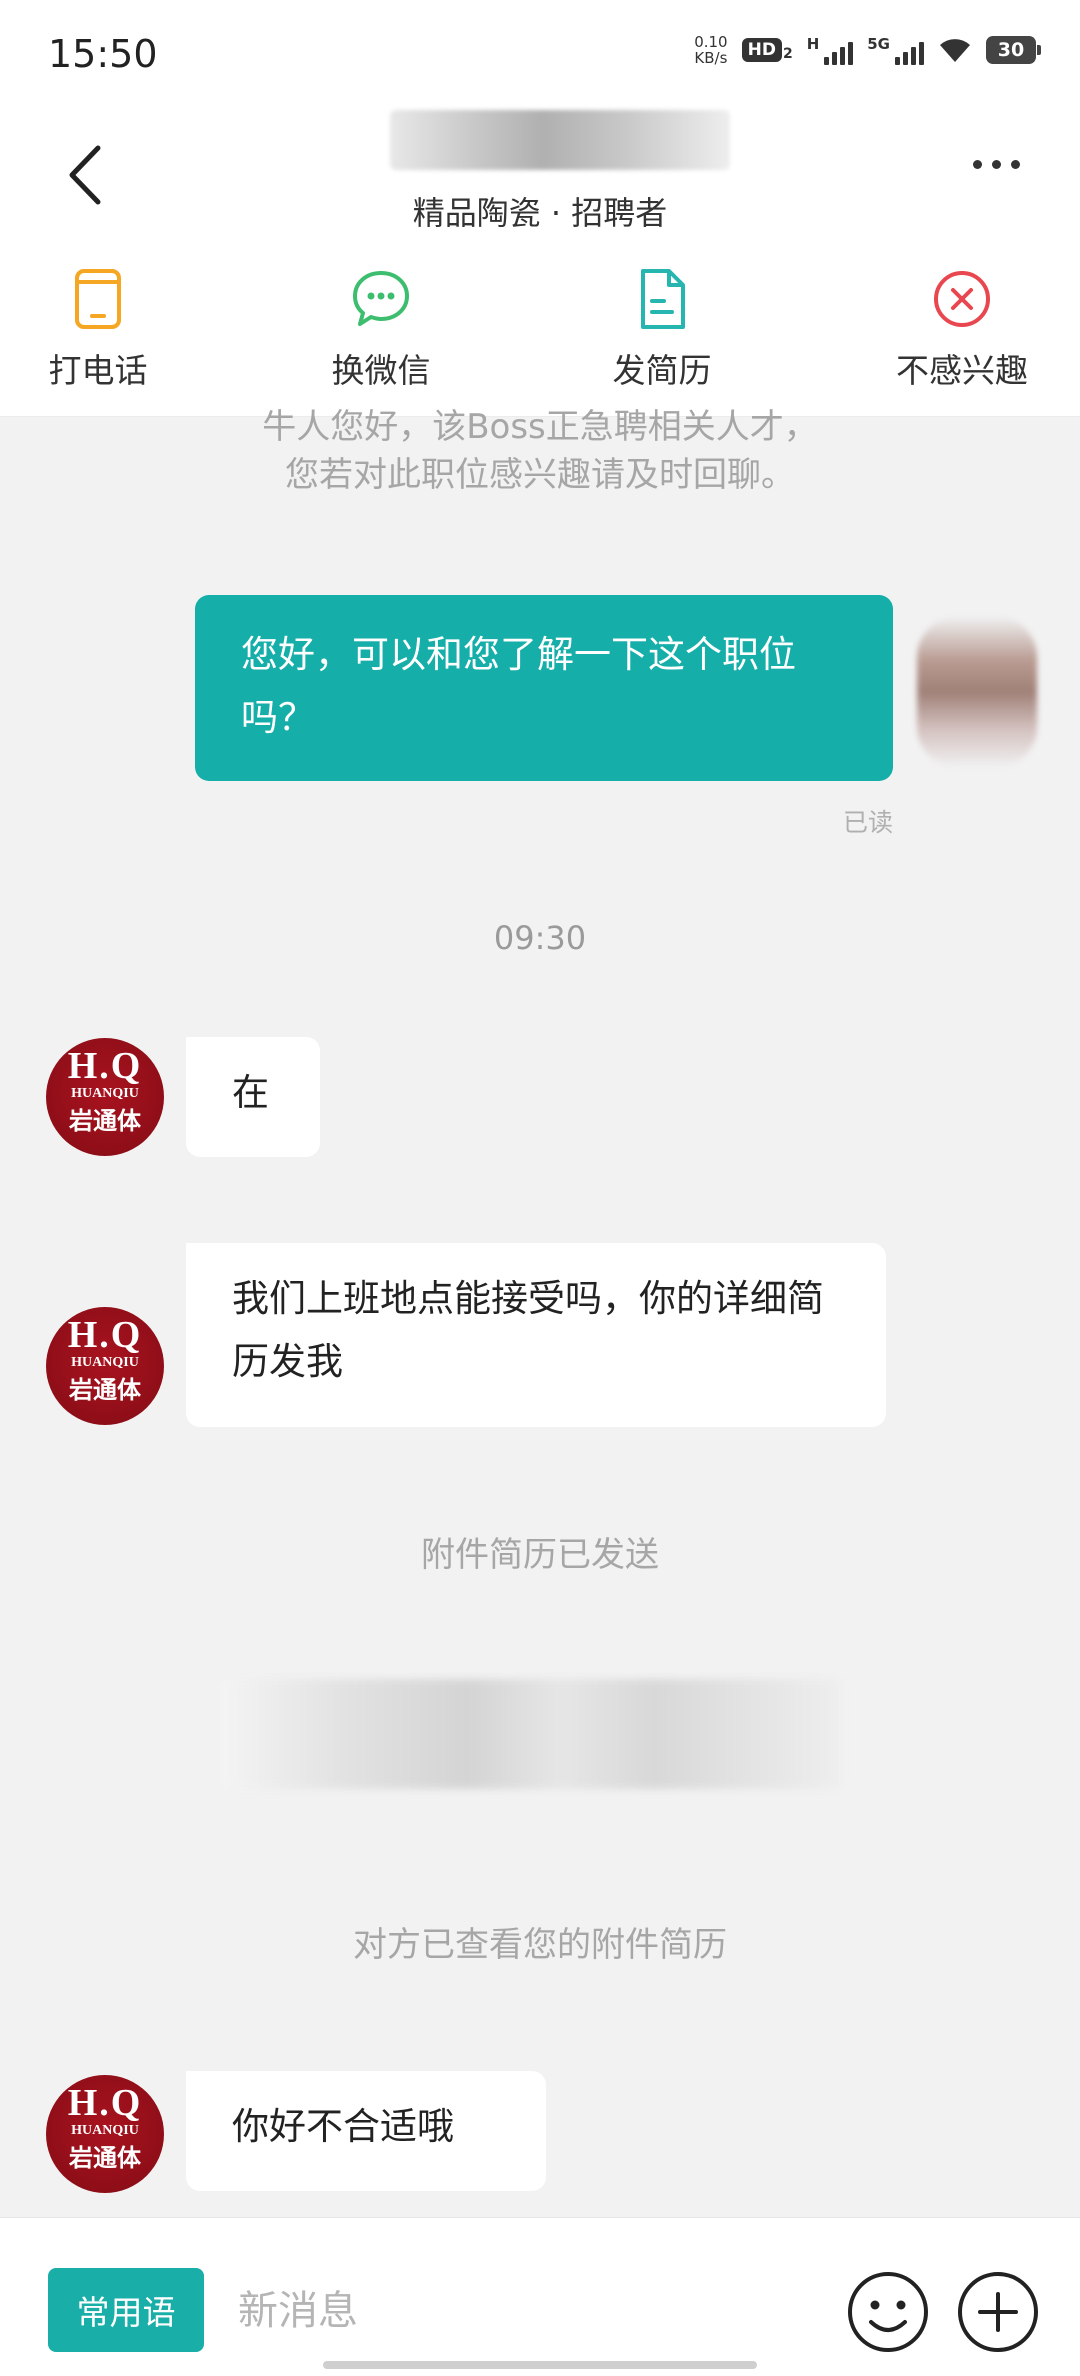  What do you see at coordinates (711, 58) in the screenshot?
I see `network-speed-unit: KB/s` at bounding box center [711, 58].